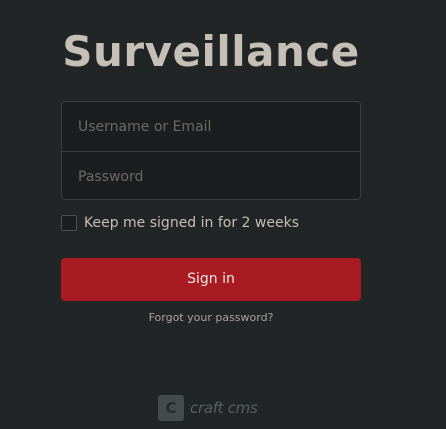 This screenshot has height=429, width=446. What do you see at coordinates (224, 408) in the screenshot?
I see `craft-brand-text: craft cms` at bounding box center [224, 408].